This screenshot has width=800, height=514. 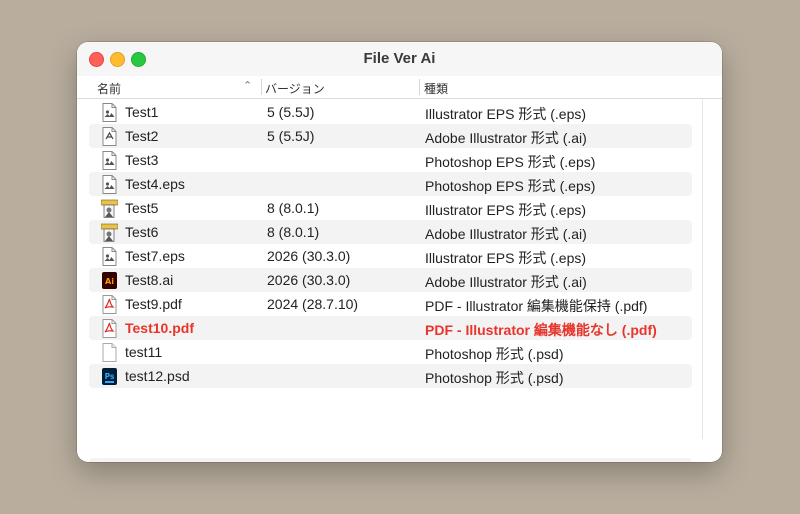 What do you see at coordinates (436, 88) in the screenshot?
I see `column-header-kind: 種類` at bounding box center [436, 88].